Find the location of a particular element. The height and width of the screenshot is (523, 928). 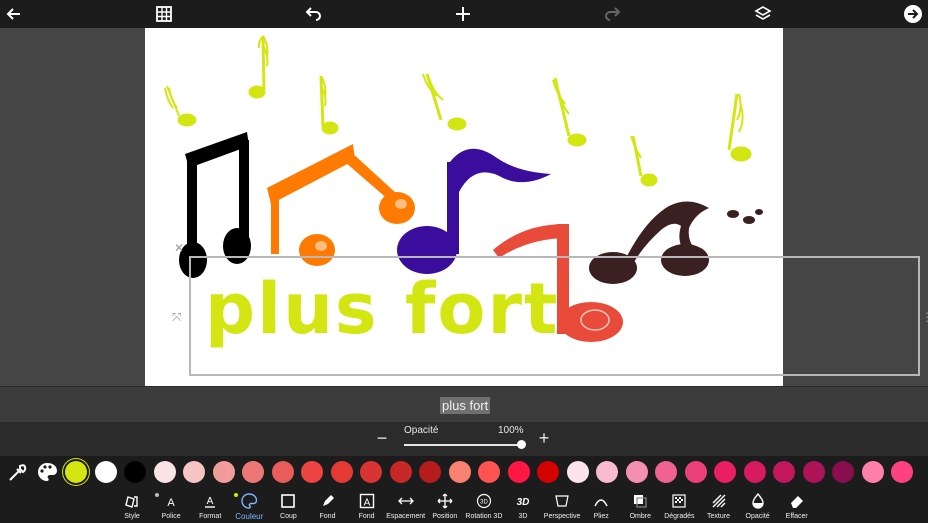

font-icon: A is located at coordinates (171, 501).